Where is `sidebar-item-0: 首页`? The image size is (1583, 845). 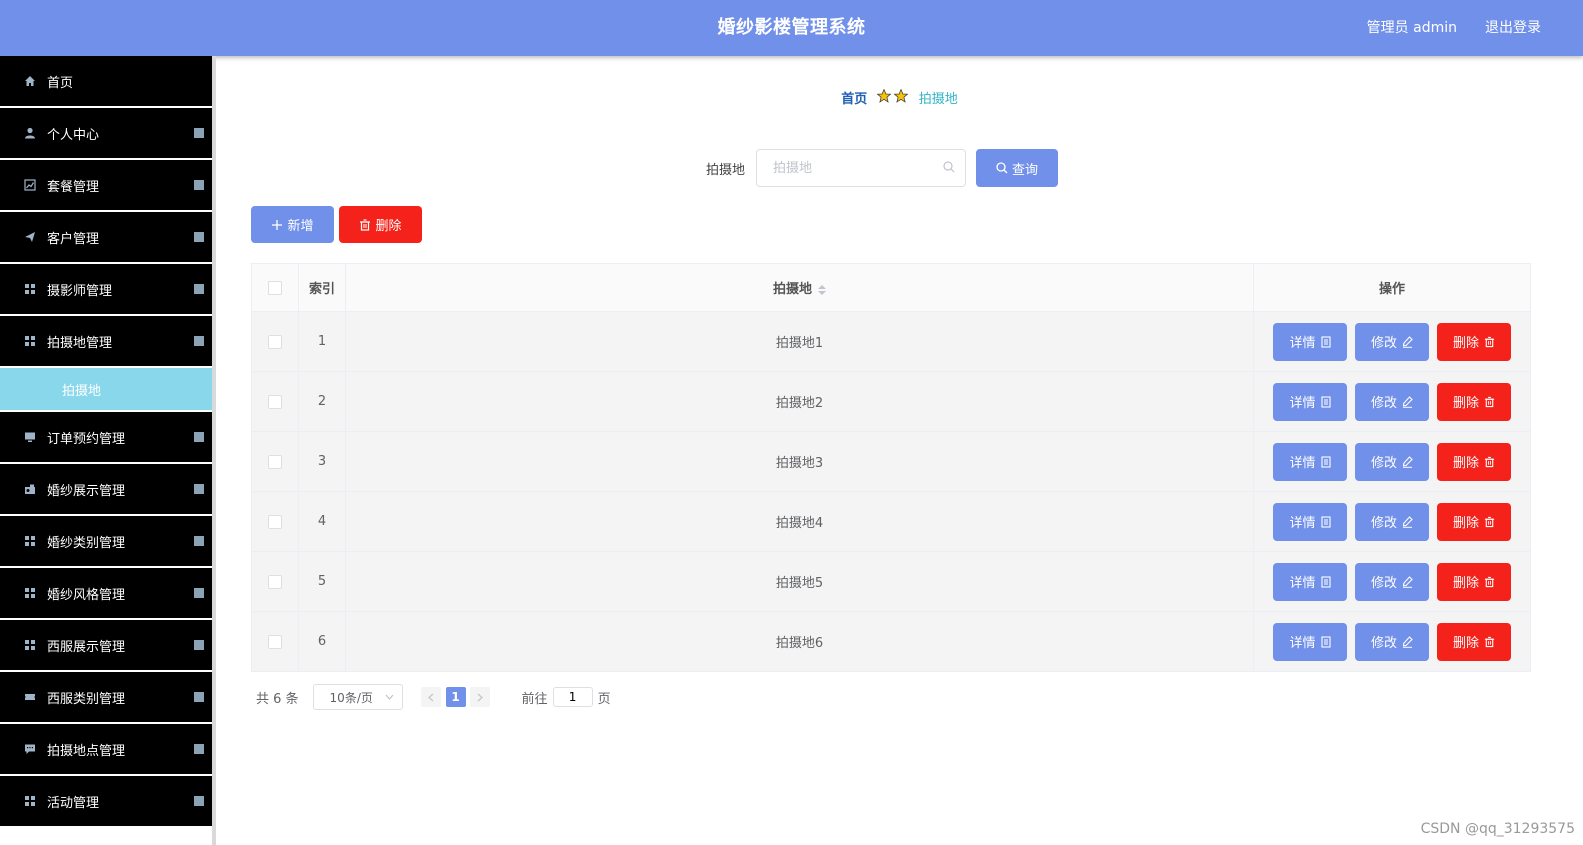
sidebar-item-0: 首页 is located at coordinates (106, 82).